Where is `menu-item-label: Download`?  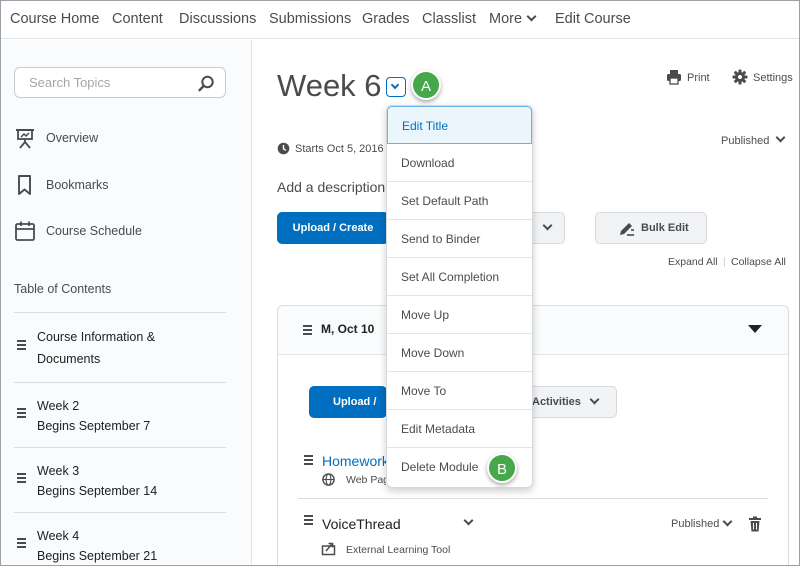
menu-item-label: Download is located at coordinates (428, 163).